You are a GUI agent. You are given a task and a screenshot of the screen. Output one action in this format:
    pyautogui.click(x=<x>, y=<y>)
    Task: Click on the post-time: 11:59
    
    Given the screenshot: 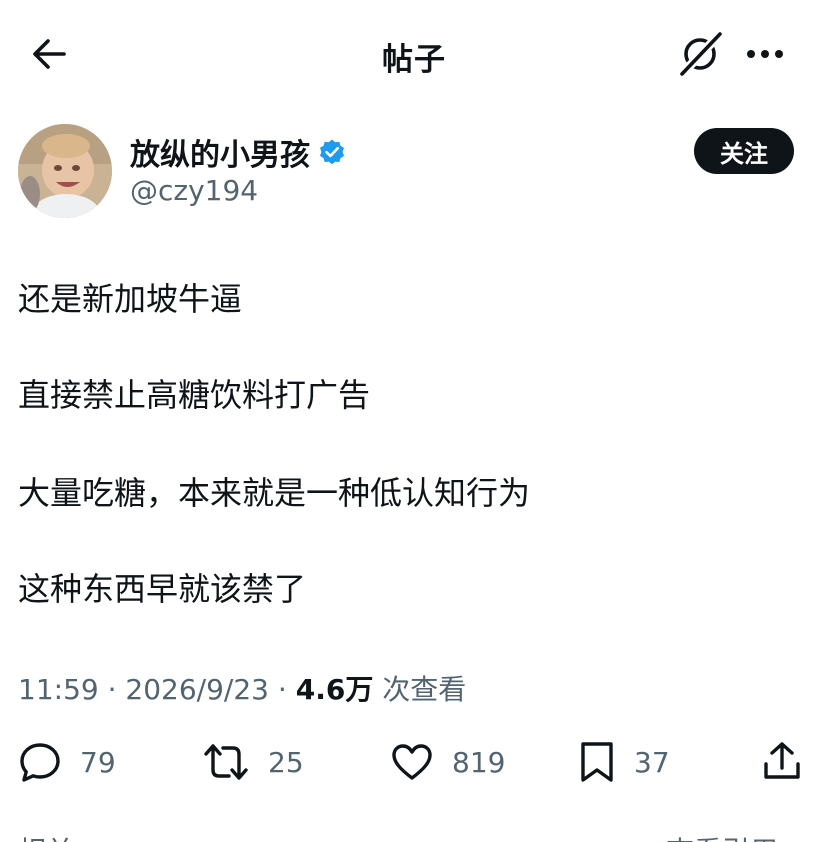 What is the action you would take?
    pyautogui.click(x=58, y=689)
    